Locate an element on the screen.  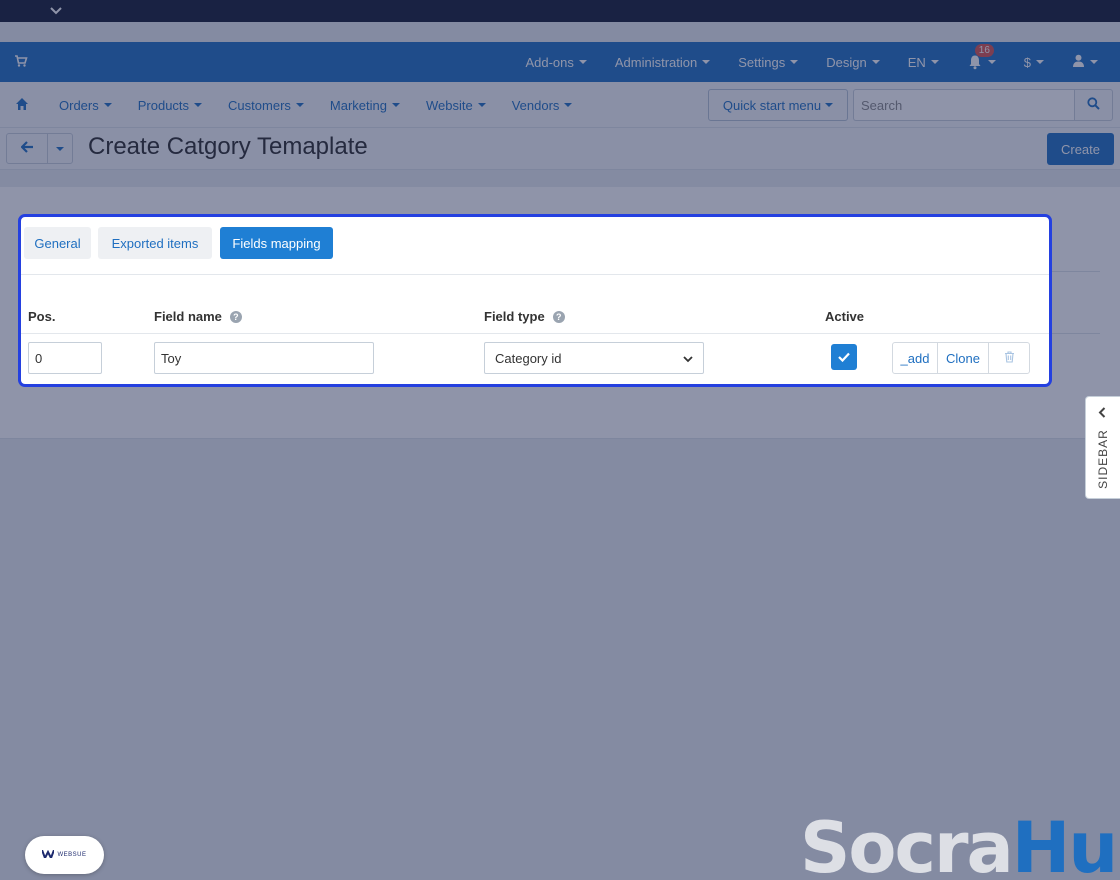
brand-logo-text: WEBSUE is located at coordinates (72, 855).